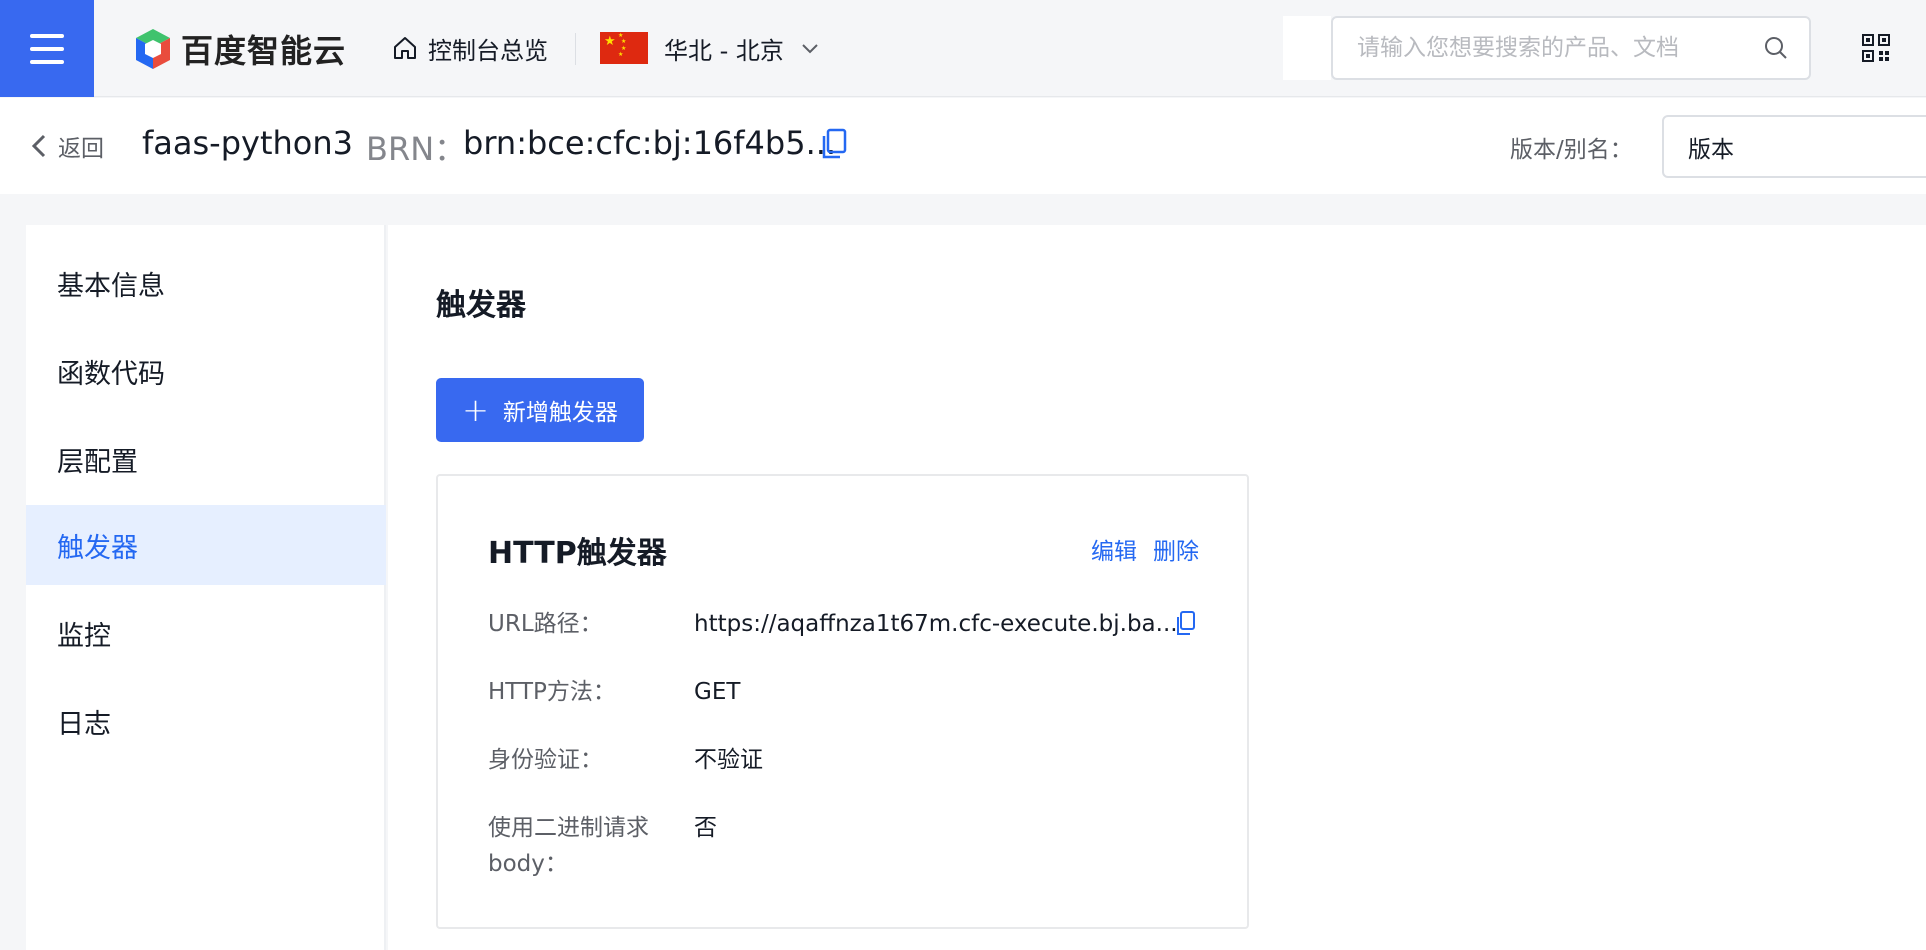 Image resolution: width=1926 pixels, height=950 pixels. Describe the element at coordinates (624, 48) in the screenshot. I see `china-flag-icon: ★ ★ ★ ★ ★` at that location.